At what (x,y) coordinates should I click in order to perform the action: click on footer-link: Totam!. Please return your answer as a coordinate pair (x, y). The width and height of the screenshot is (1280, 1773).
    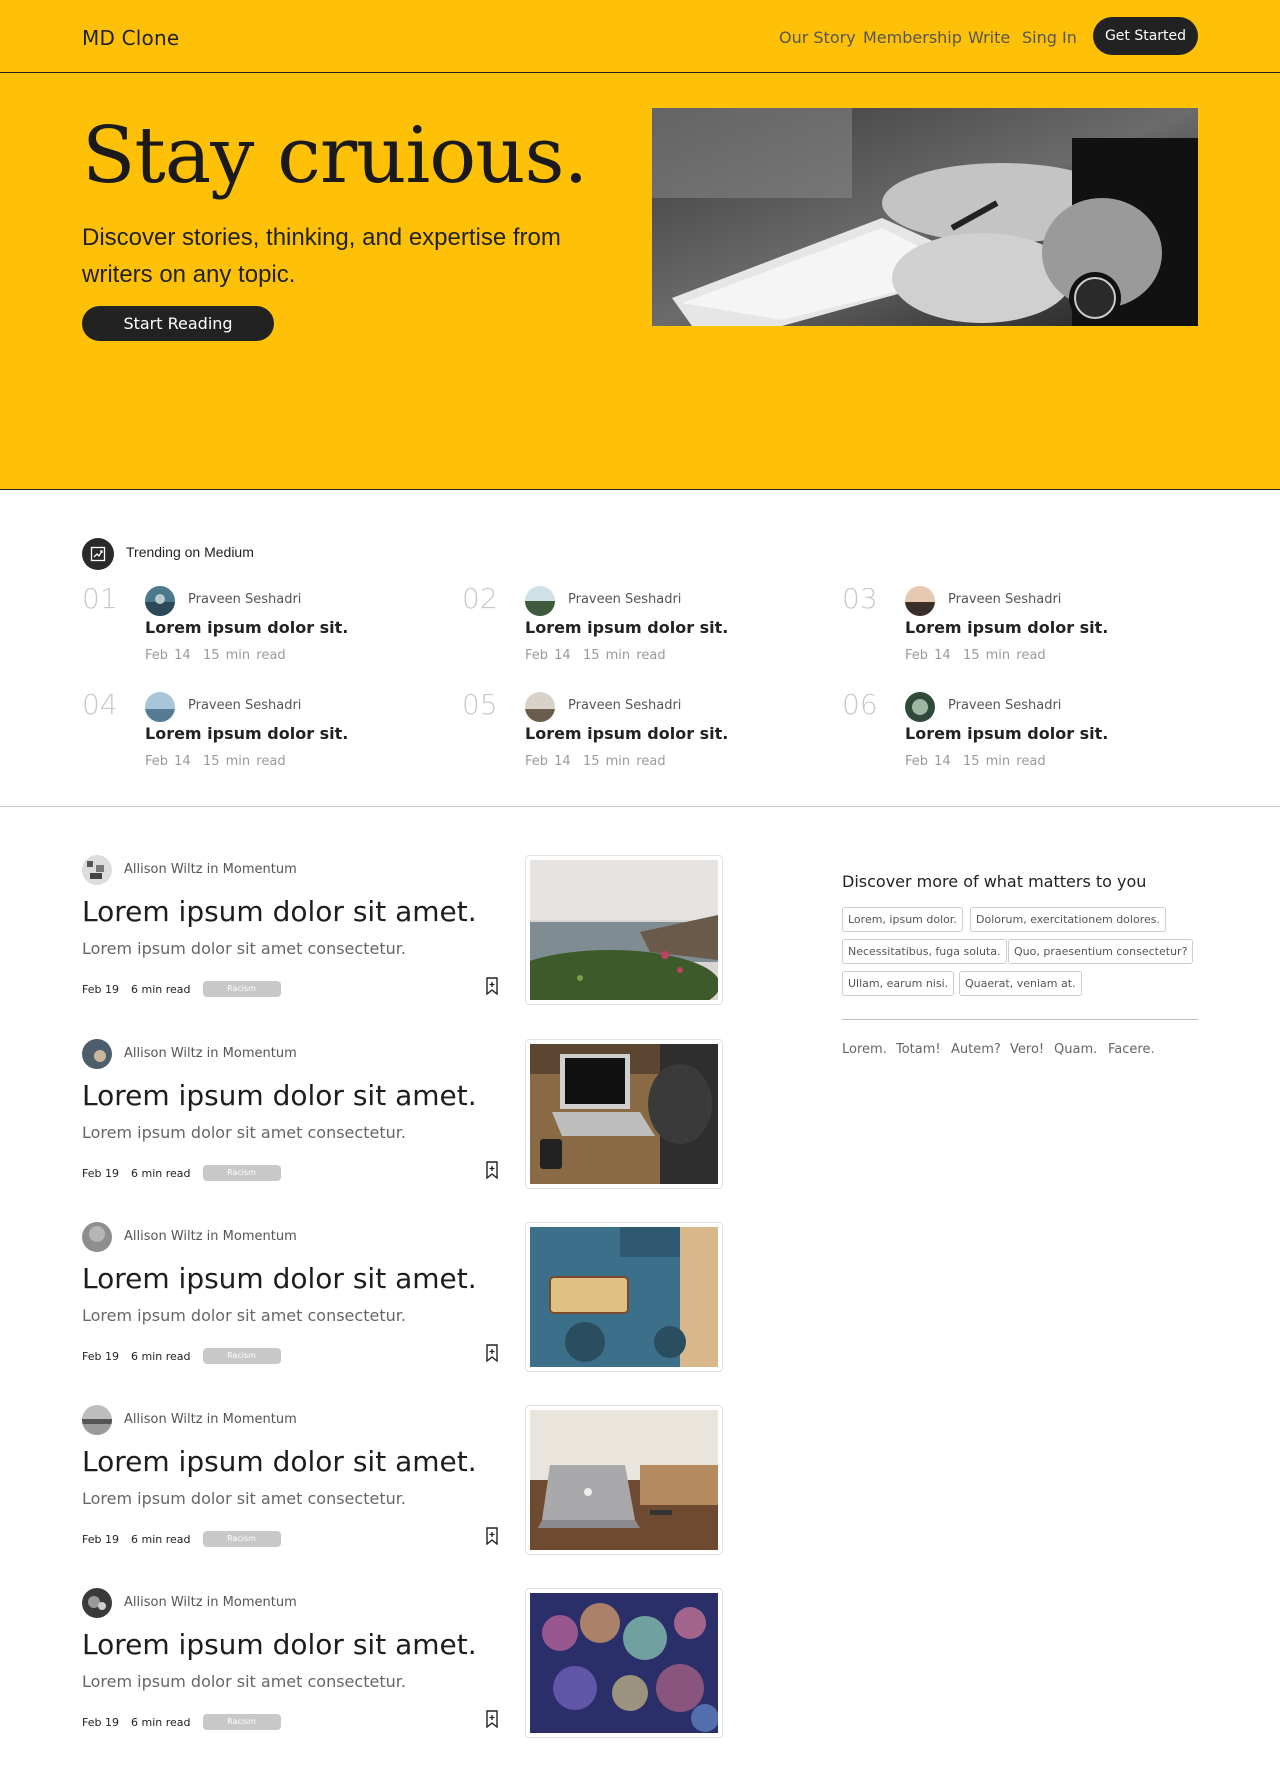
    Looking at the image, I should click on (918, 1049).